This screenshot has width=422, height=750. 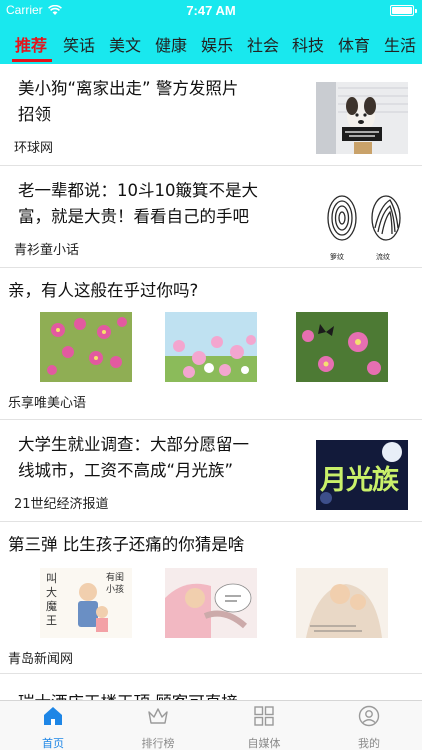 What do you see at coordinates (364, 218) in the screenshot?
I see `fingerprint-image` at bounding box center [364, 218].